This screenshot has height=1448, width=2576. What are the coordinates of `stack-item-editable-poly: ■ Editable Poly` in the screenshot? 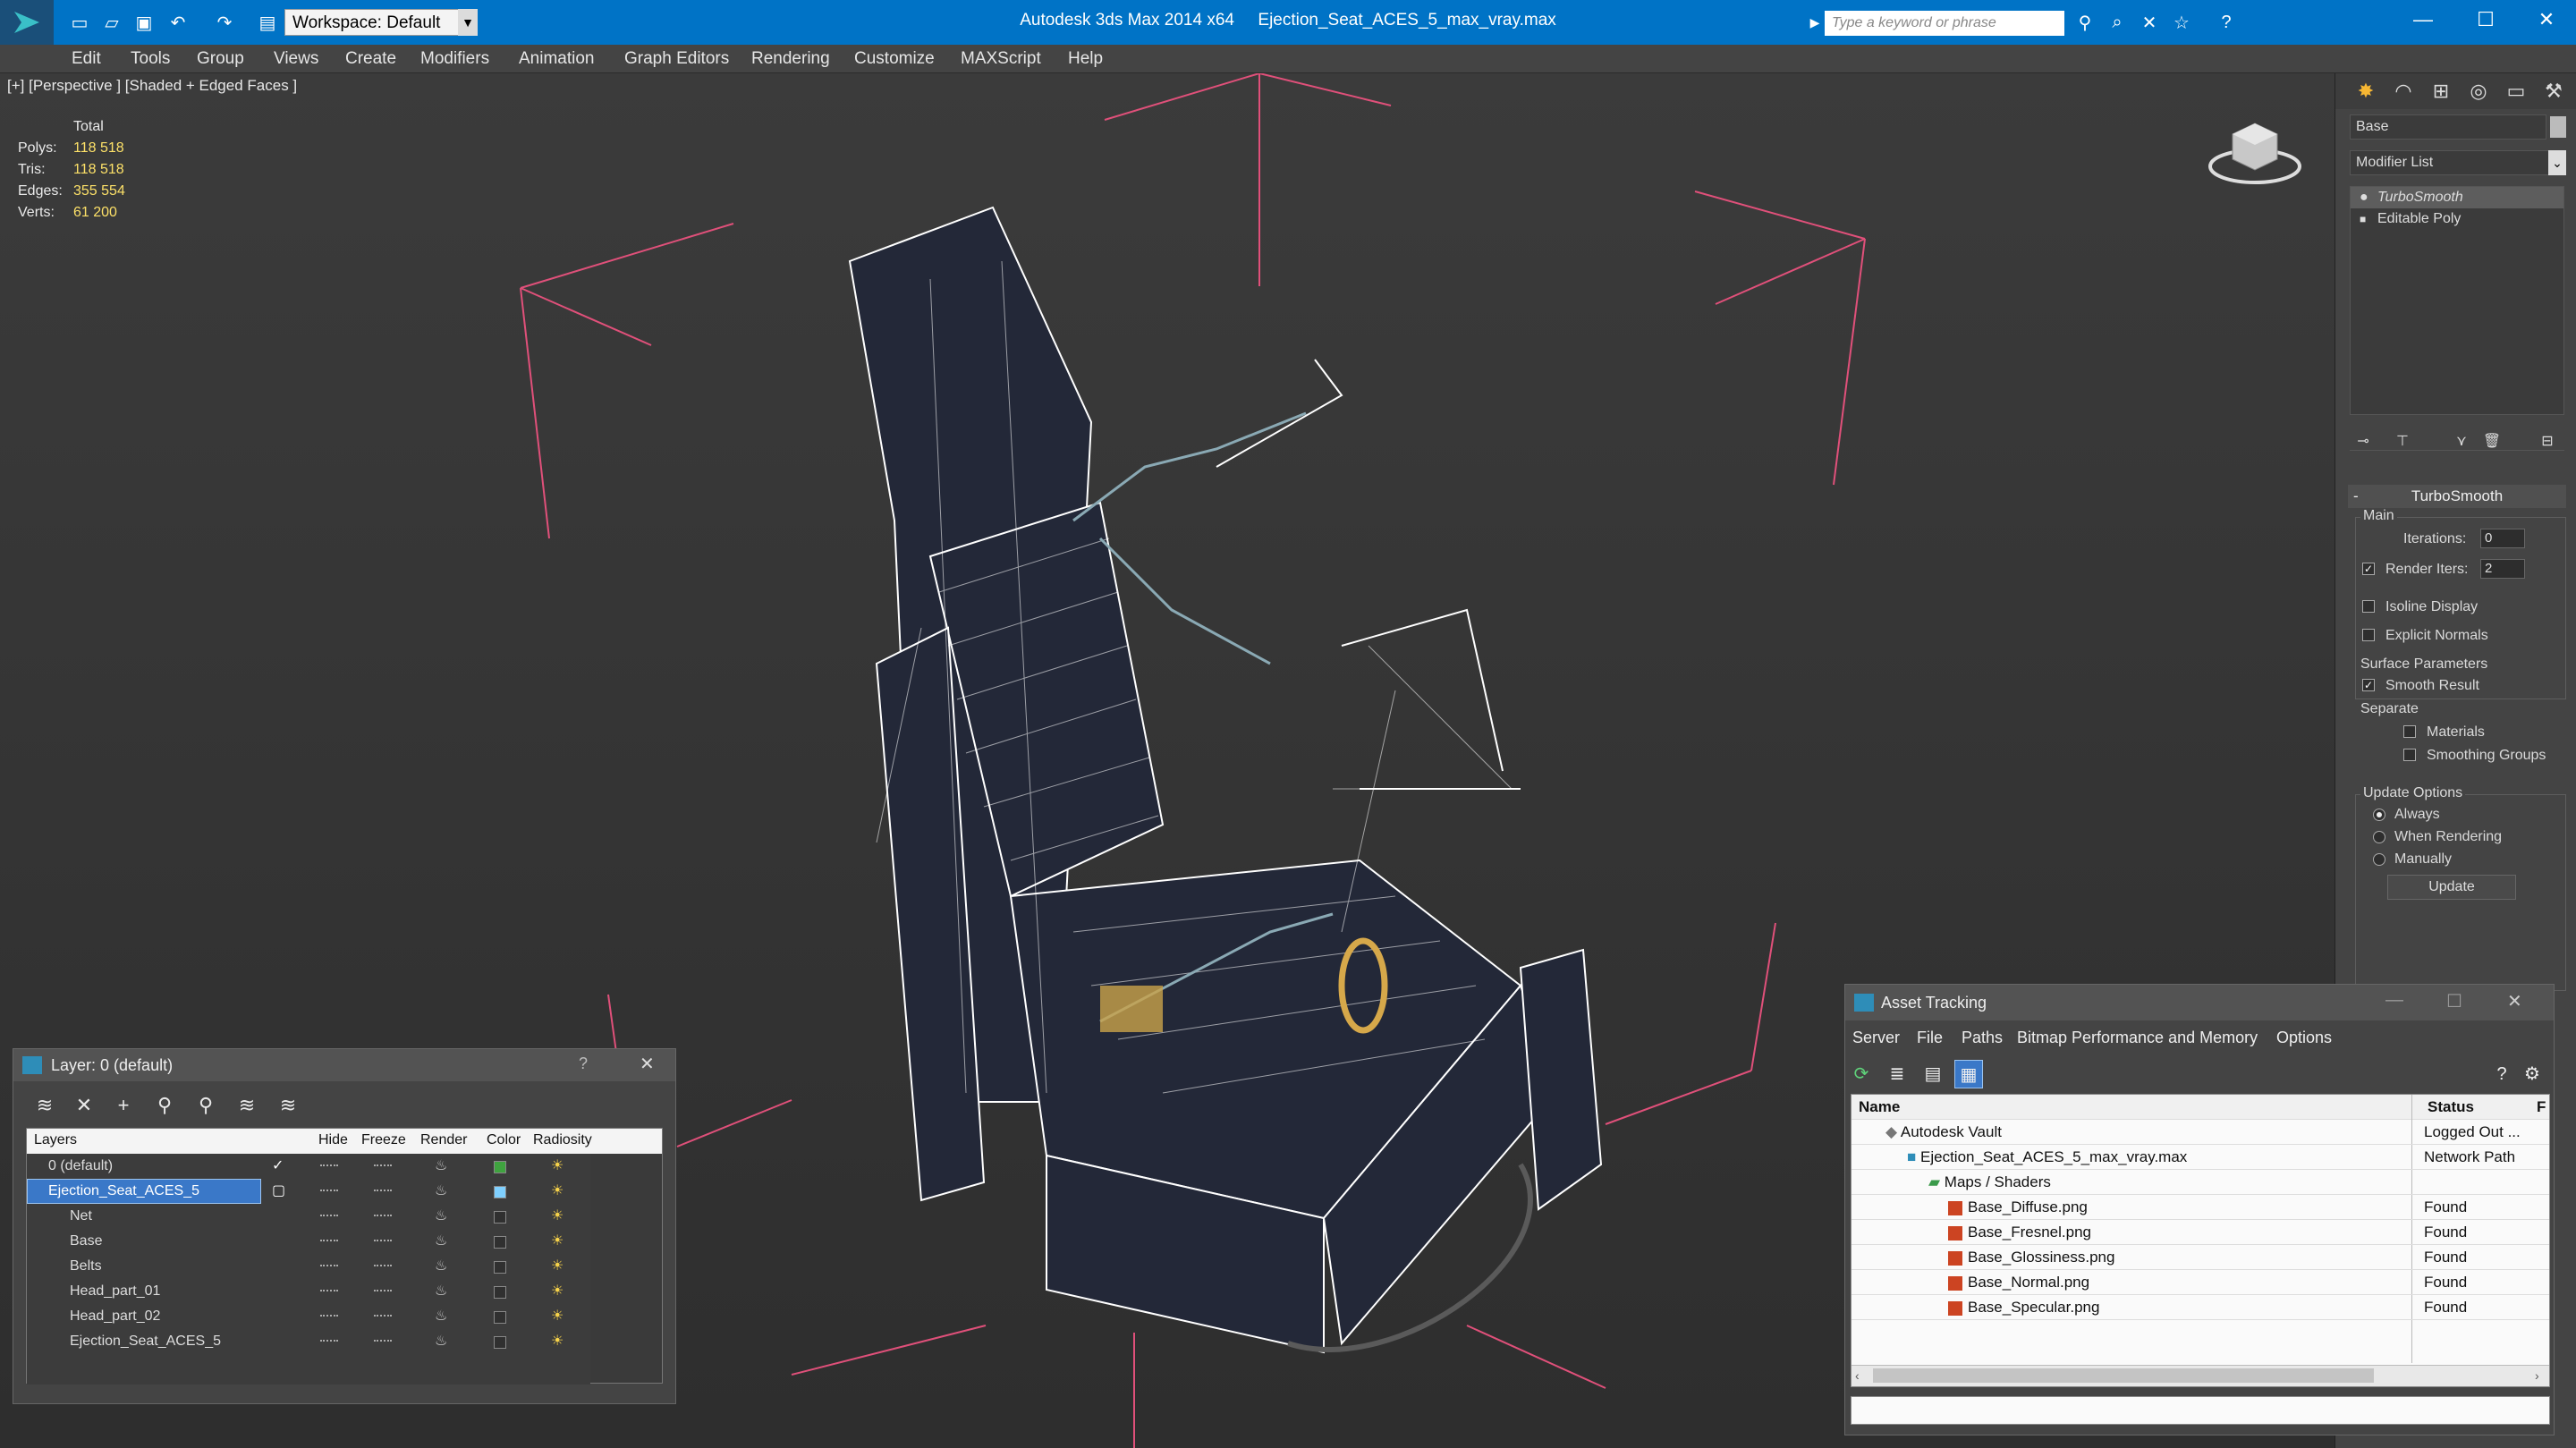 It's located at (2457, 219).